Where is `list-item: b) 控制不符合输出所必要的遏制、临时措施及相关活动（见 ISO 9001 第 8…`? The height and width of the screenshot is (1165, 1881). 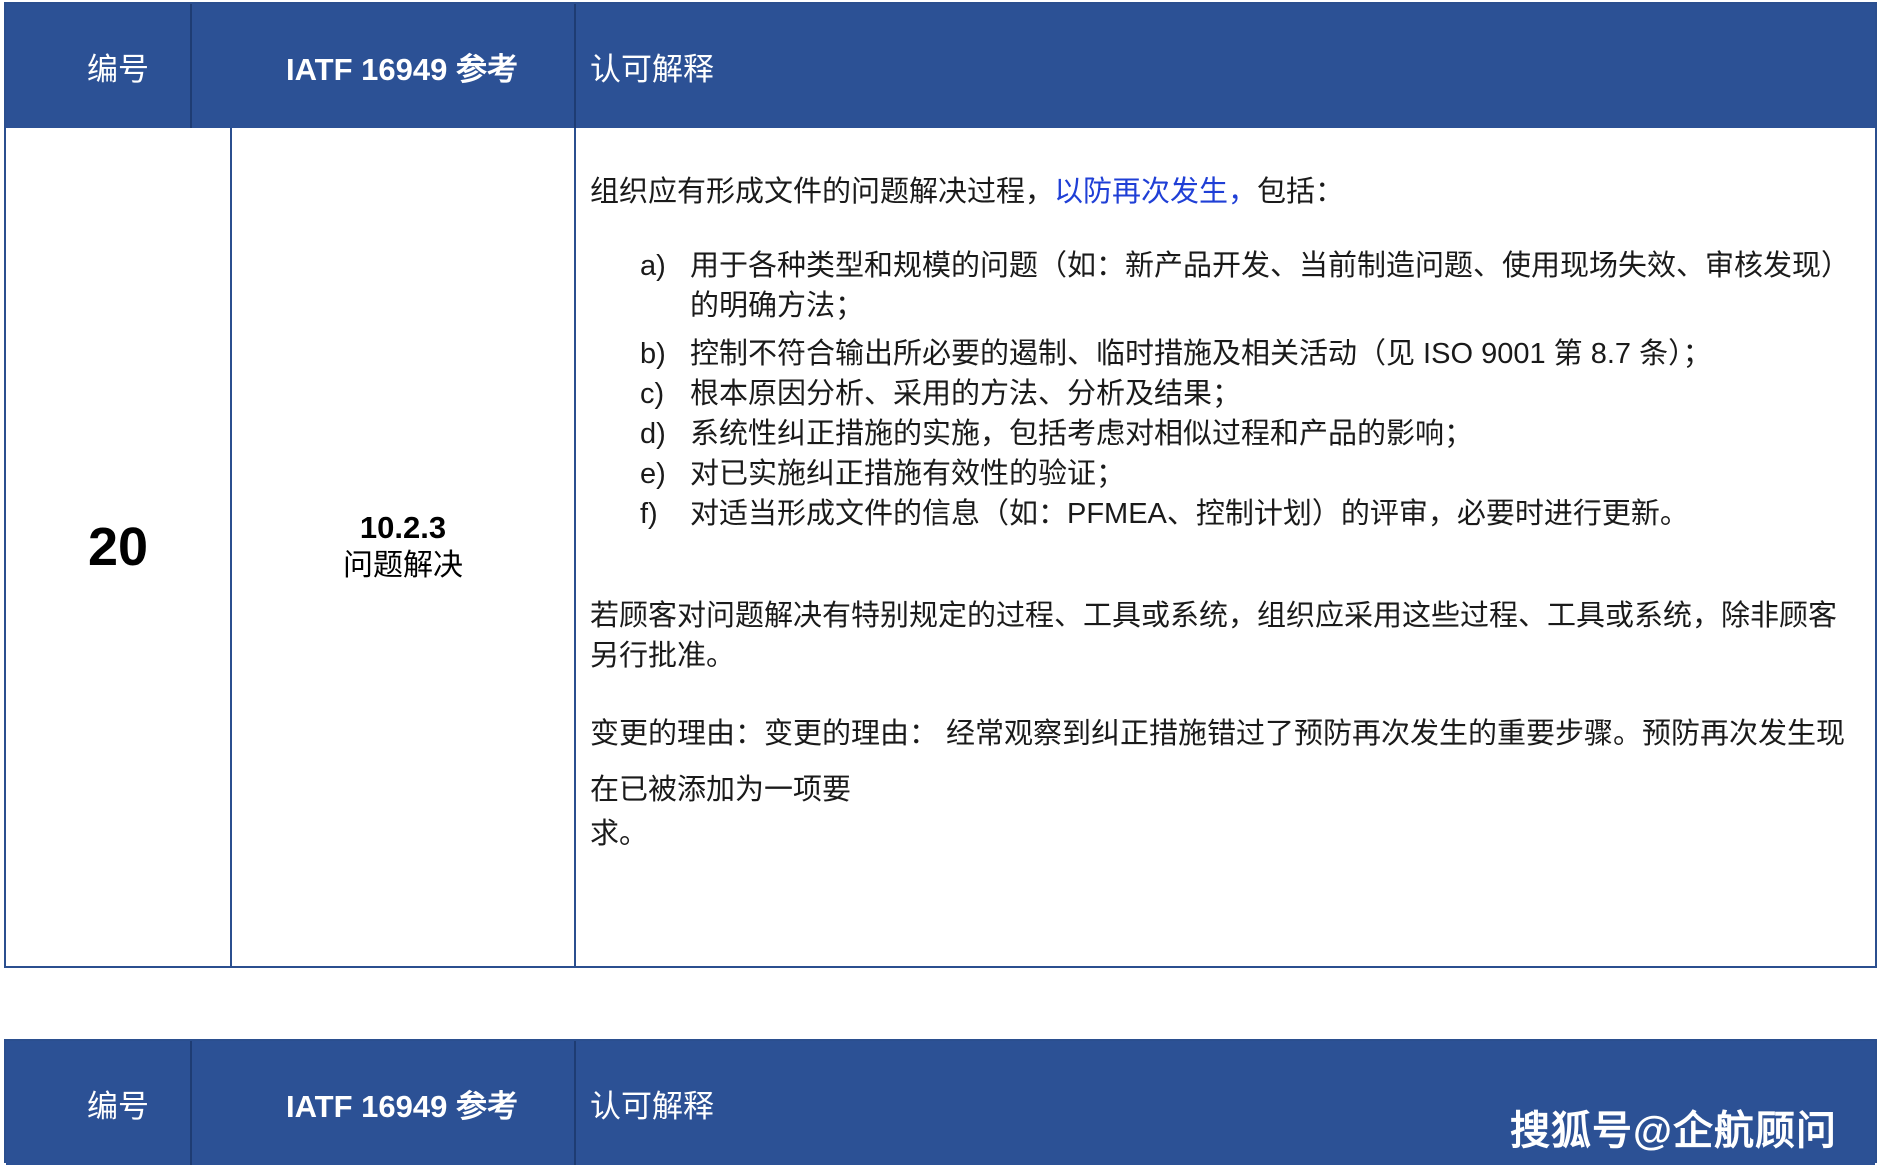
list-item: b) 控制不符合输出所必要的遏制、临时措施及相关活动（见 ISO 9001 第 8… is located at coordinates (1251, 354).